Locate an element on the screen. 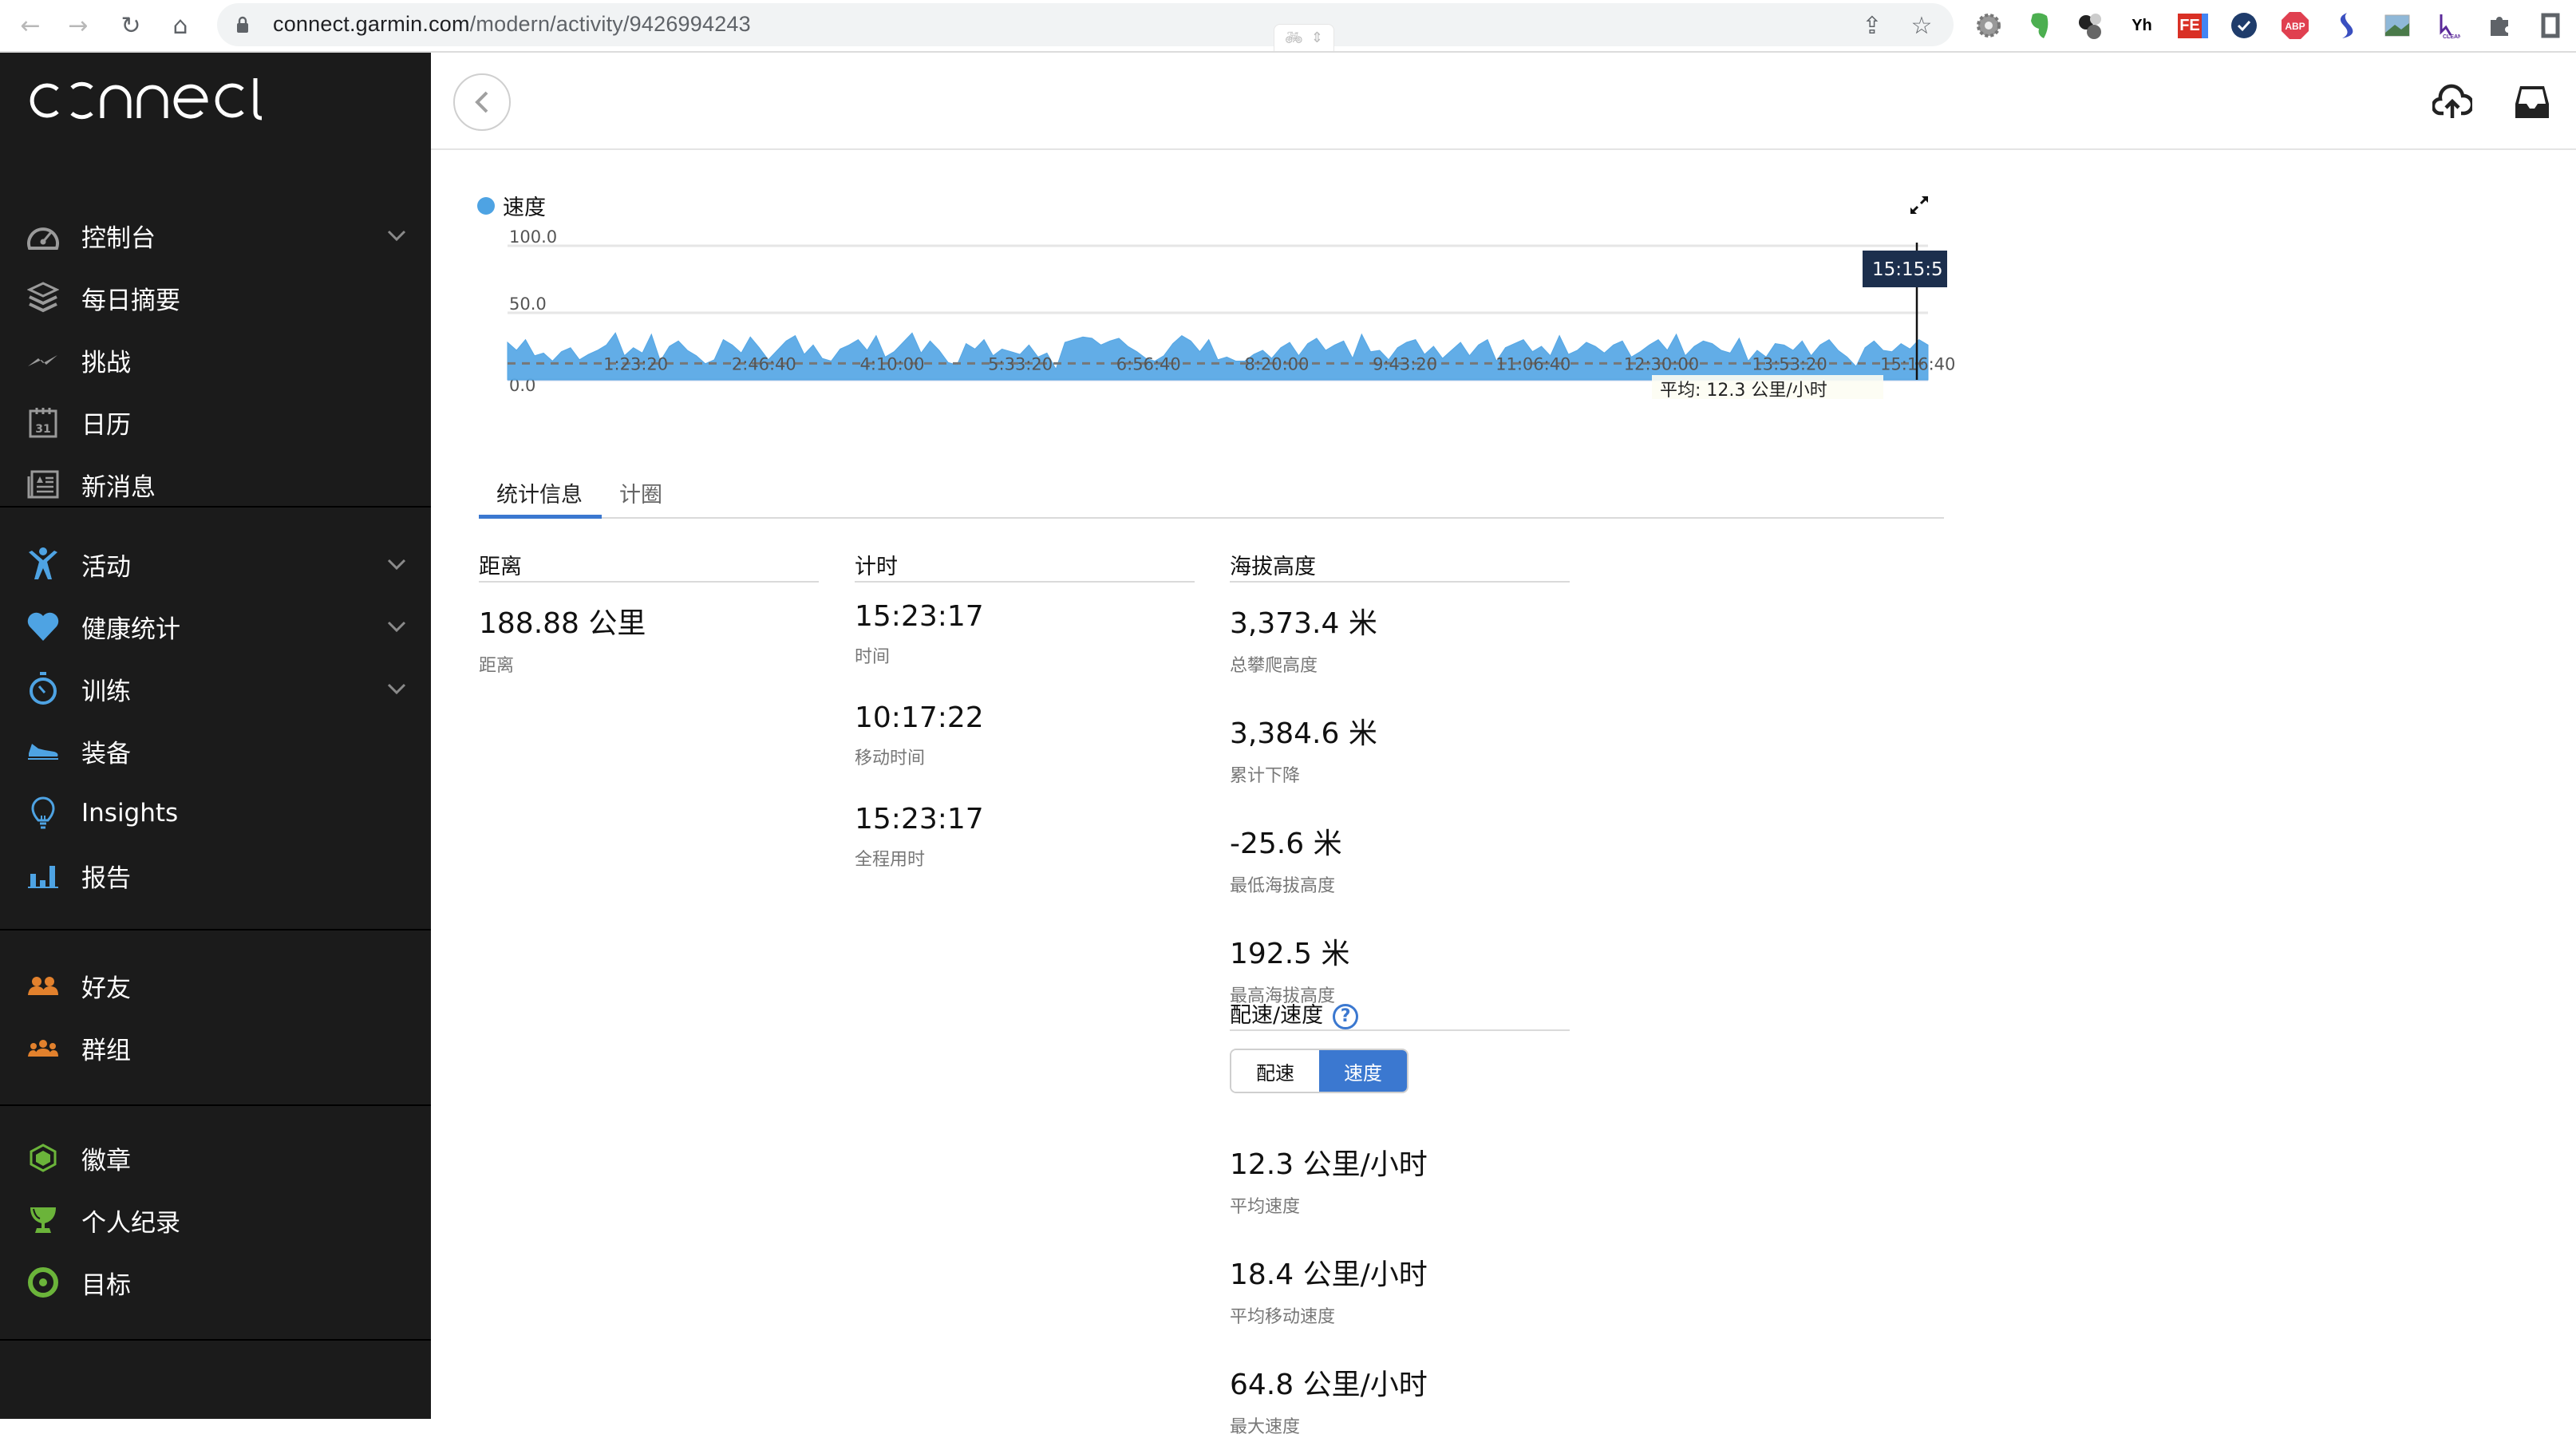  sidebar-item-gear: 装备 is located at coordinates (215, 751).